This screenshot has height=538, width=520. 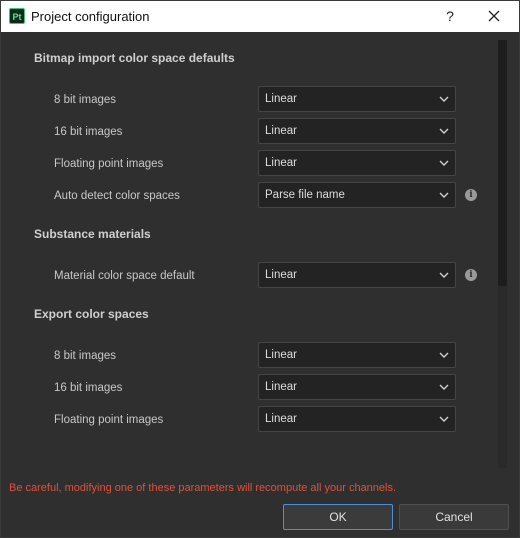 What do you see at coordinates (88, 132) in the screenshot?
I see `bitmap-16bit-label: 16 bit images` at bounding box center [88, 132].